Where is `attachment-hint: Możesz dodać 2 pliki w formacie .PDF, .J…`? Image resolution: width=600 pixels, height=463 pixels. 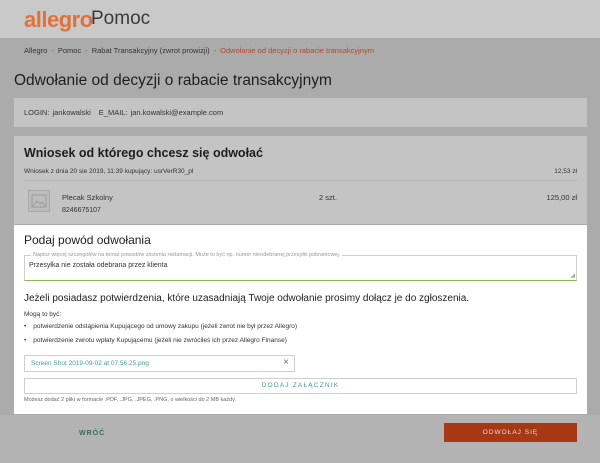 attachment-hint: Możesz dodać 2 pliki w formacie .PDF, .J… is located at coordinates (130, 400).